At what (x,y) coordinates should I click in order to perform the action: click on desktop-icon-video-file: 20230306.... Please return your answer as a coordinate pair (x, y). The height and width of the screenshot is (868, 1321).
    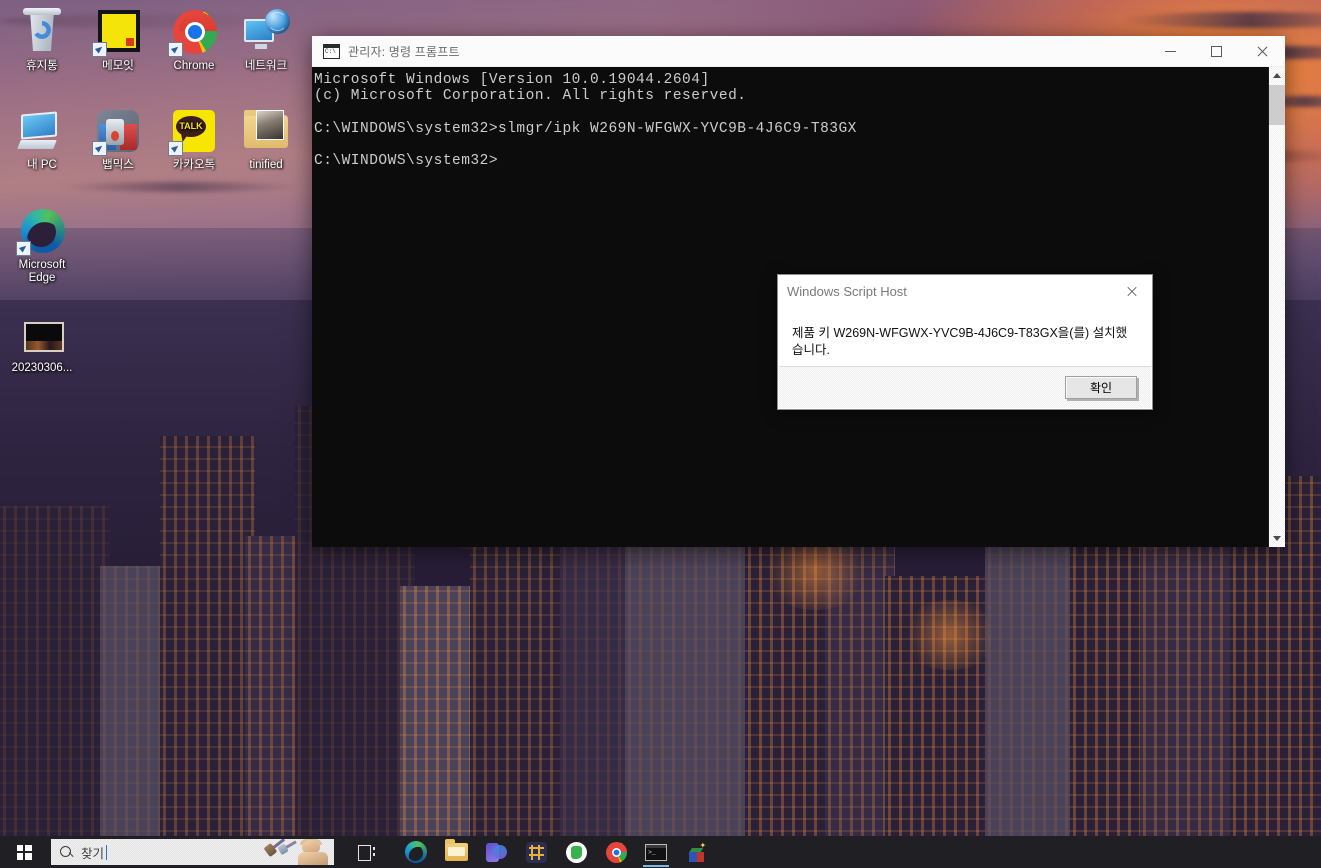
    Looking at the image, I should click on (42, 345).